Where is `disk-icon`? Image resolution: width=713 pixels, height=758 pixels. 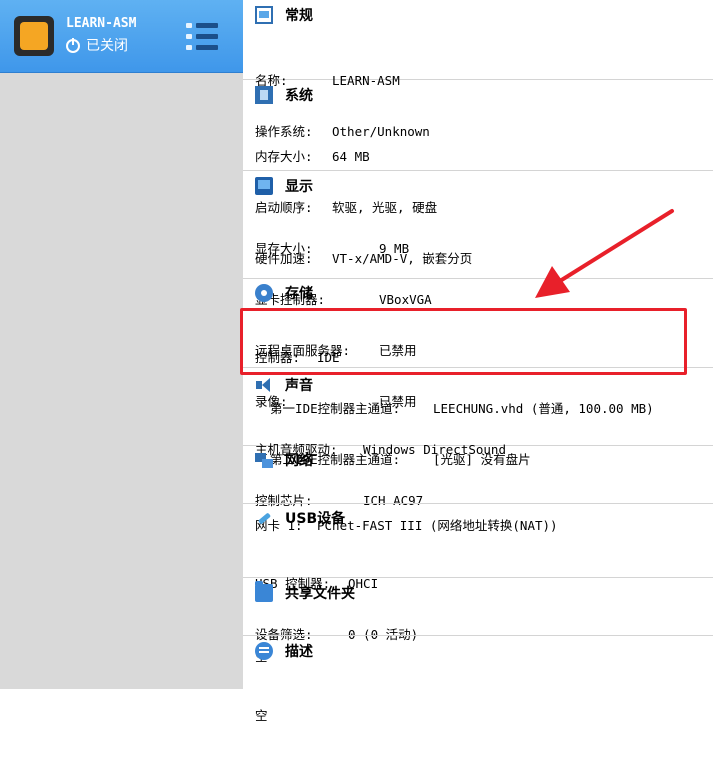
disk-icon is located at coordinates (264, 293).